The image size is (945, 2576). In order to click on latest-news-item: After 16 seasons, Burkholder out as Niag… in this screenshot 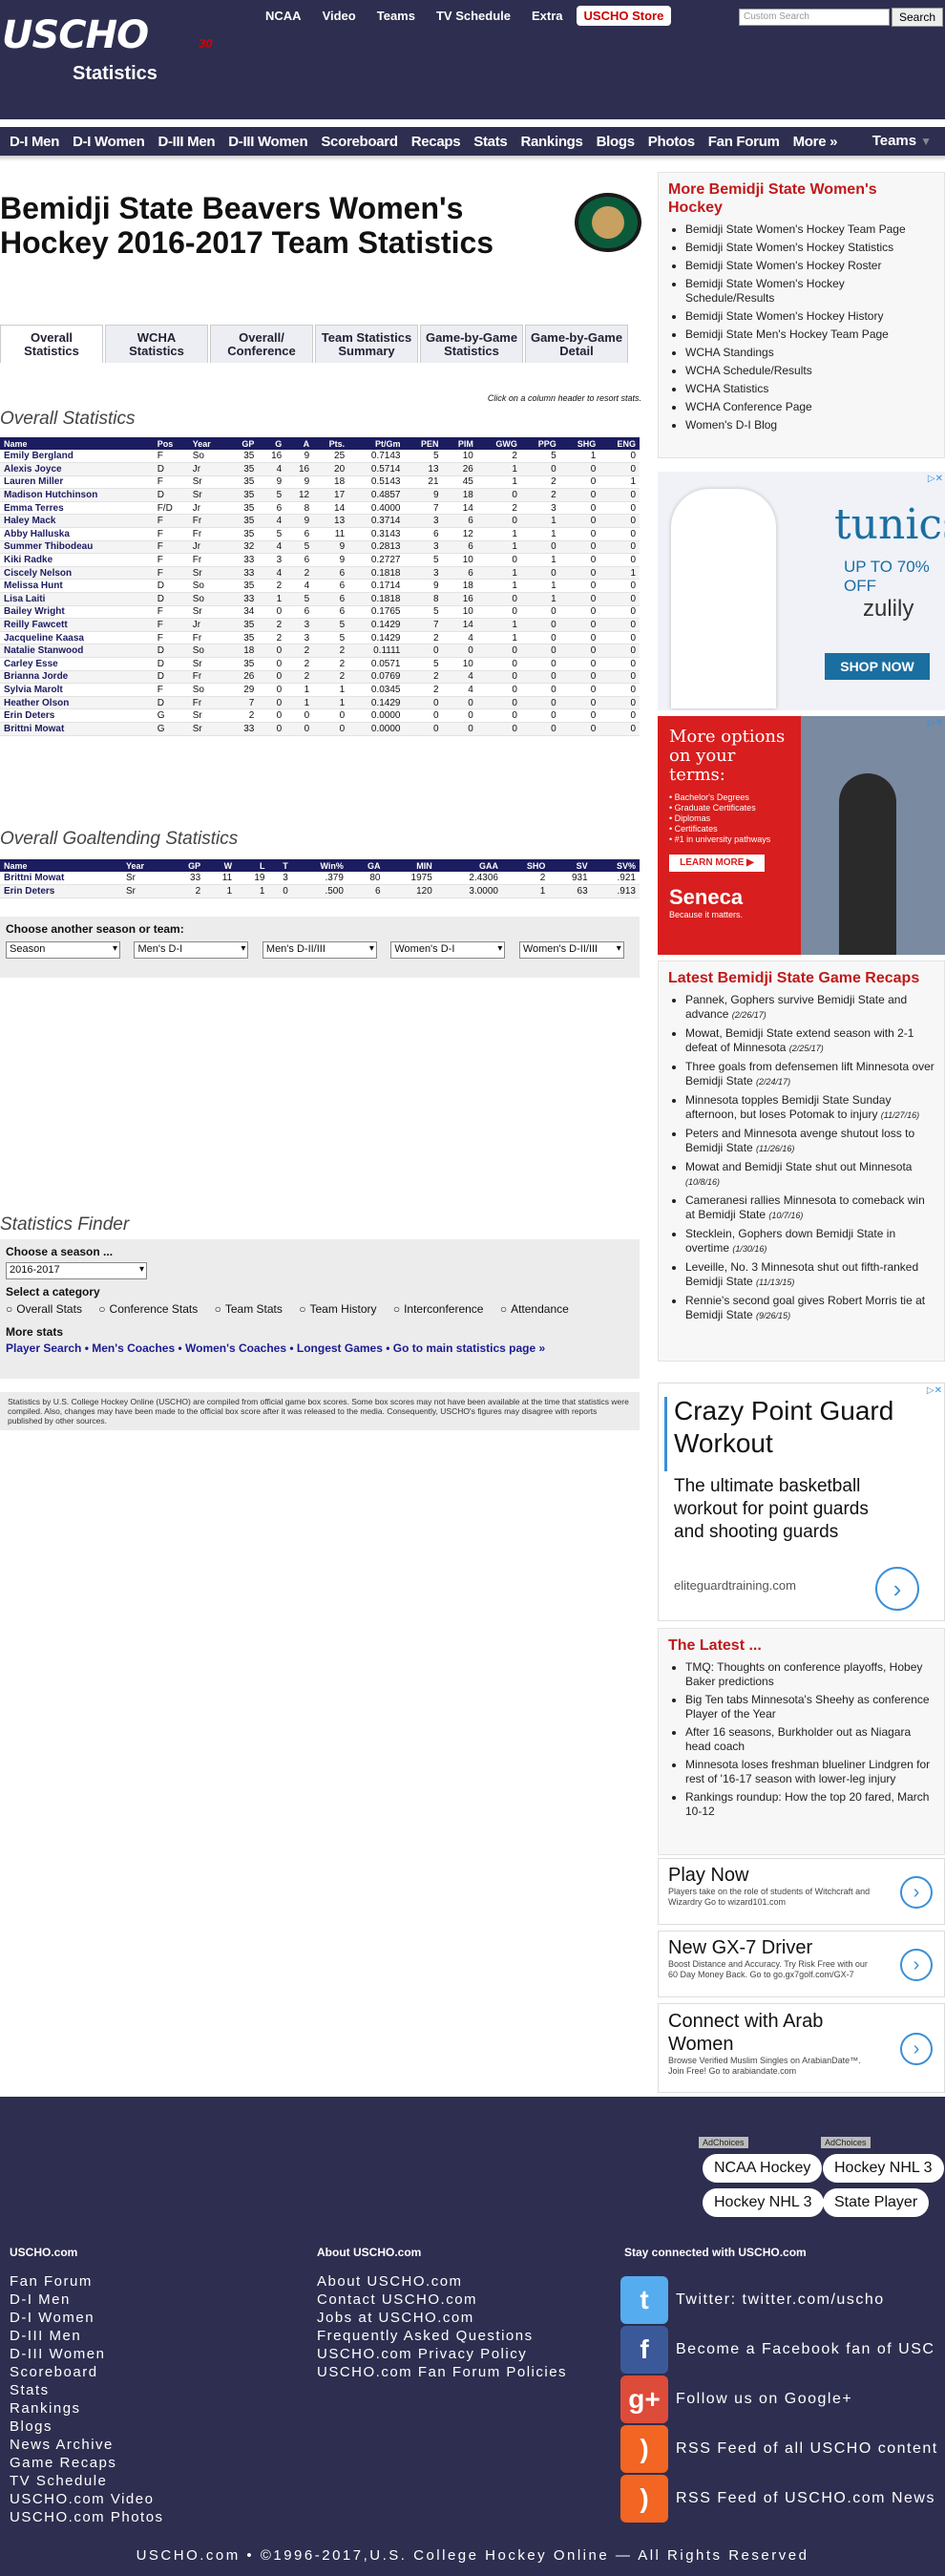, I will do `click(809, 1739)`.